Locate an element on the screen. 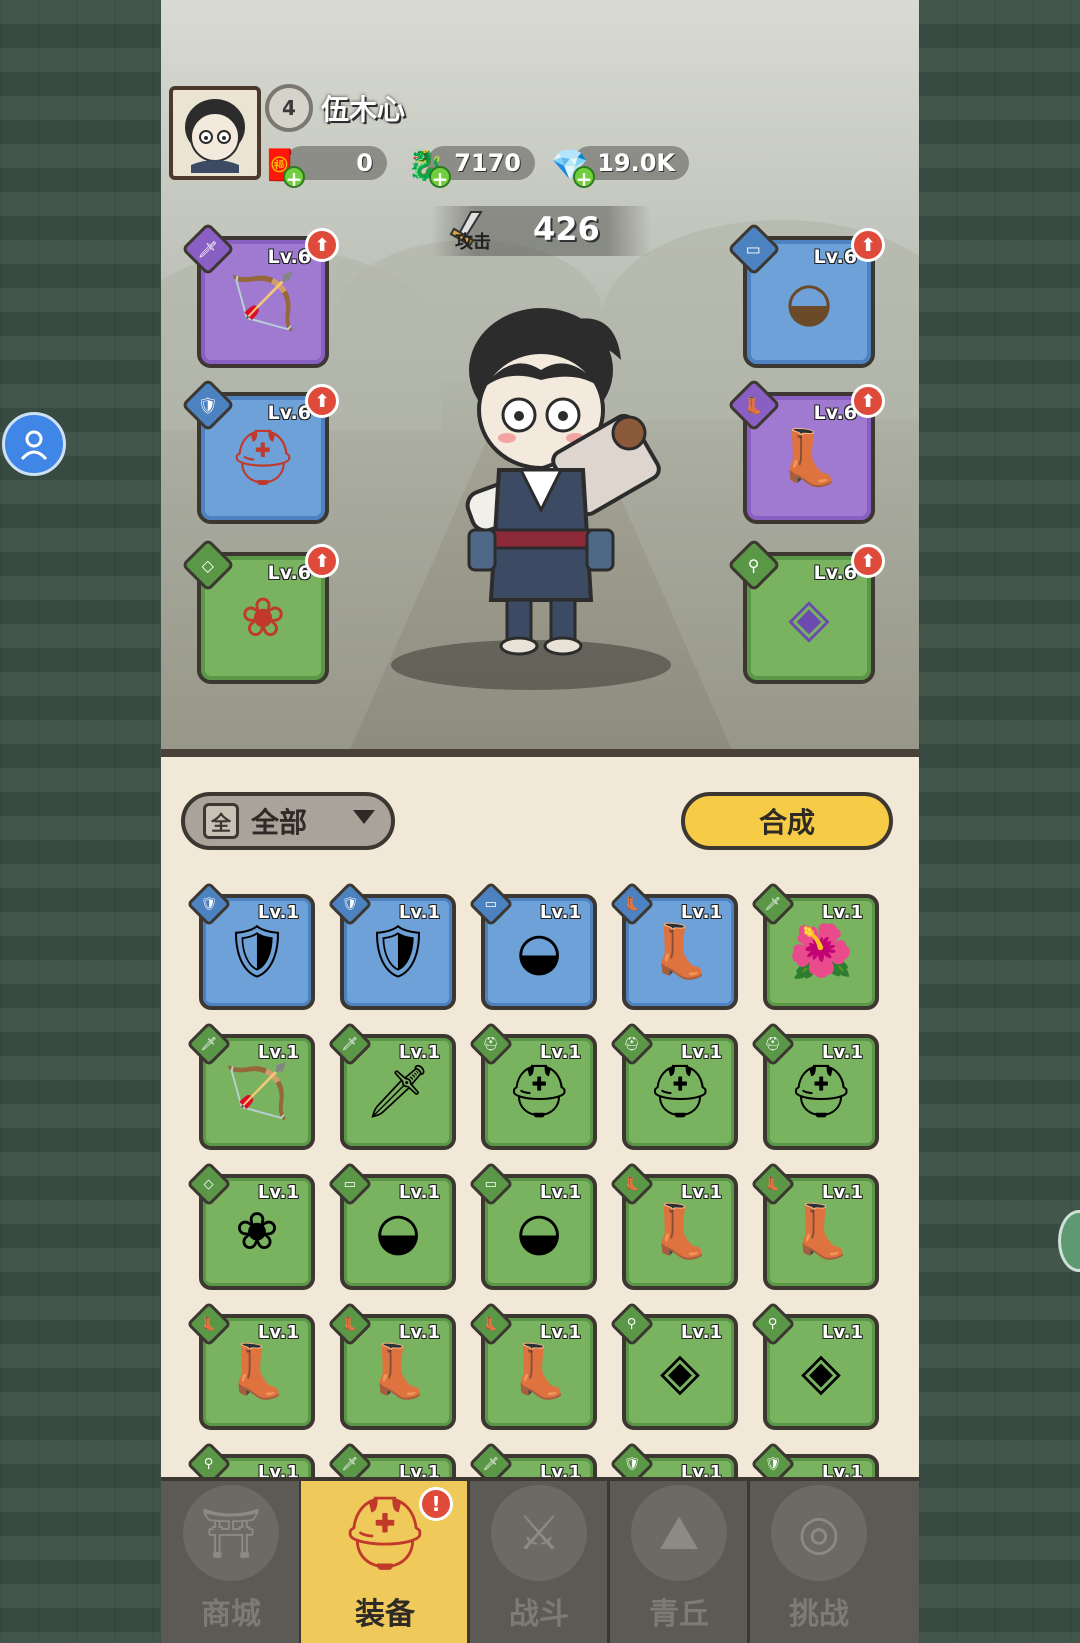 The width and height of the screenshot is (1080, 1643). user-icon is located at coordinates (34, 445).